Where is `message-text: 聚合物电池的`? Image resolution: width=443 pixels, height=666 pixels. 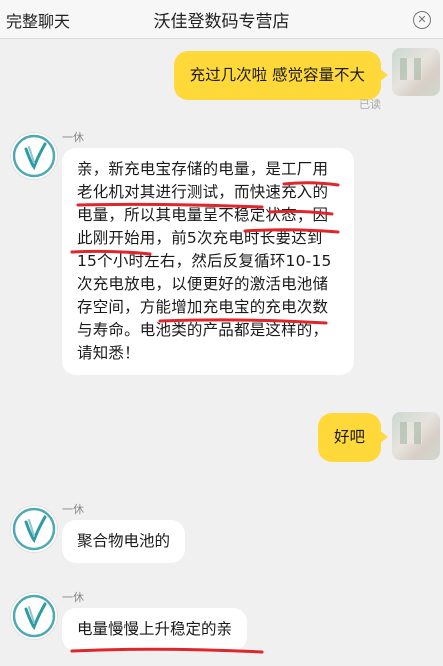 message-text: 聚合物电池的 is located at coordinates (124, 541).